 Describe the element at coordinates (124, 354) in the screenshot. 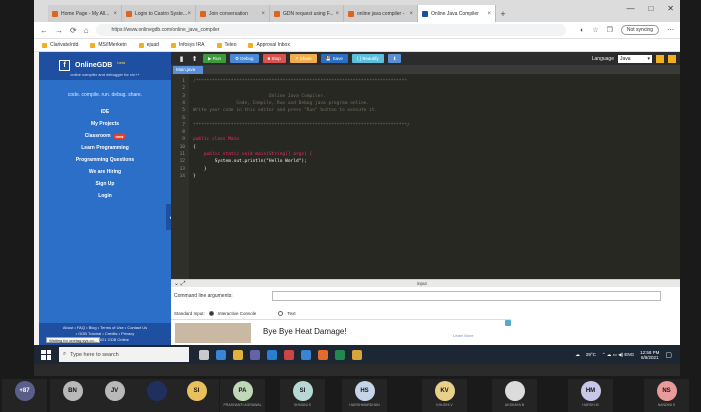

I see `taskbar-search: ⌕ Type here to search` at that location.